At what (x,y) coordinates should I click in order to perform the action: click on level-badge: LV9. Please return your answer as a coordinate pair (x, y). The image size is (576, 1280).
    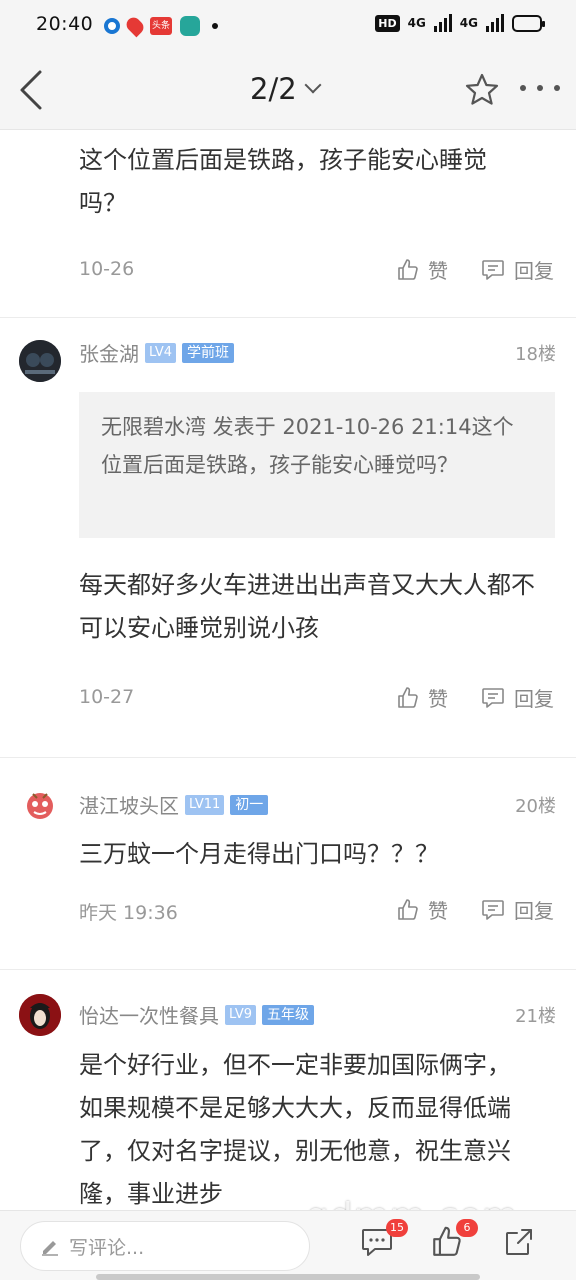
    Looking at the image, I should click on (240, 1014).